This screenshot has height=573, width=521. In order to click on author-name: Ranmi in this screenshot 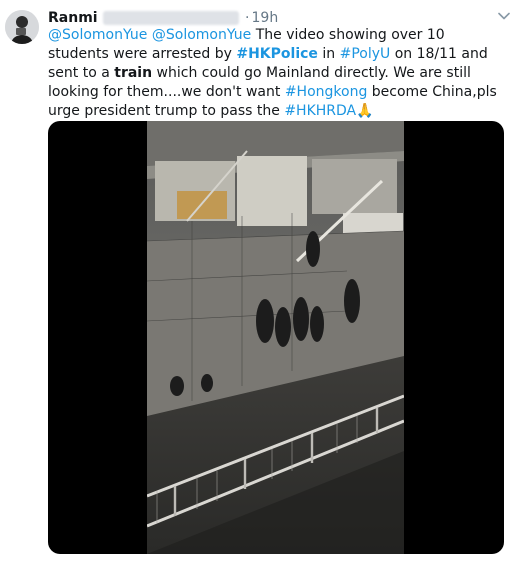, I will do `click(73, 18)`.